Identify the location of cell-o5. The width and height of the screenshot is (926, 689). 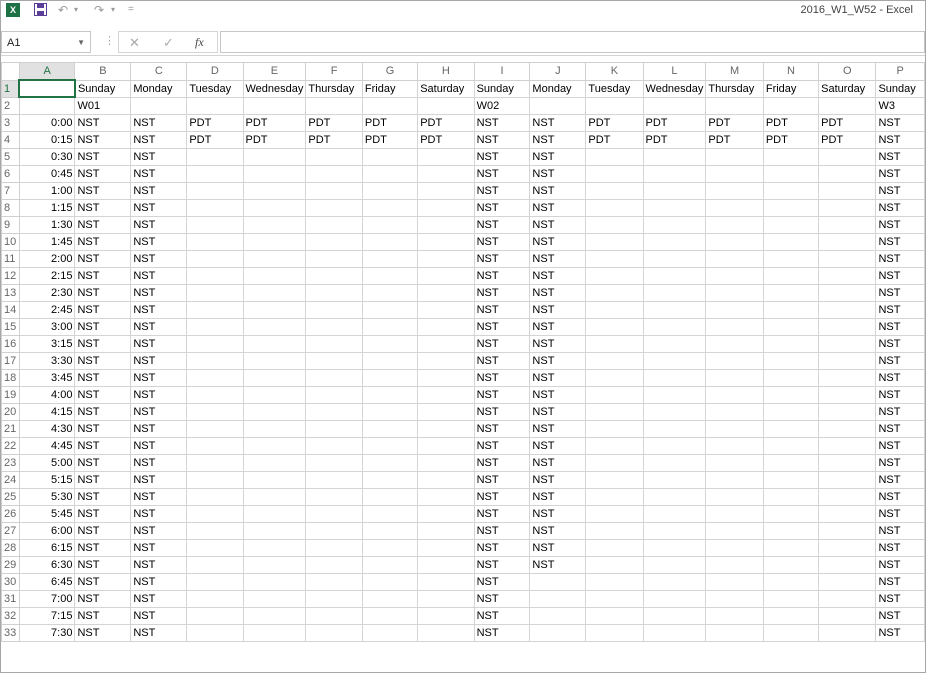
(847, 156).